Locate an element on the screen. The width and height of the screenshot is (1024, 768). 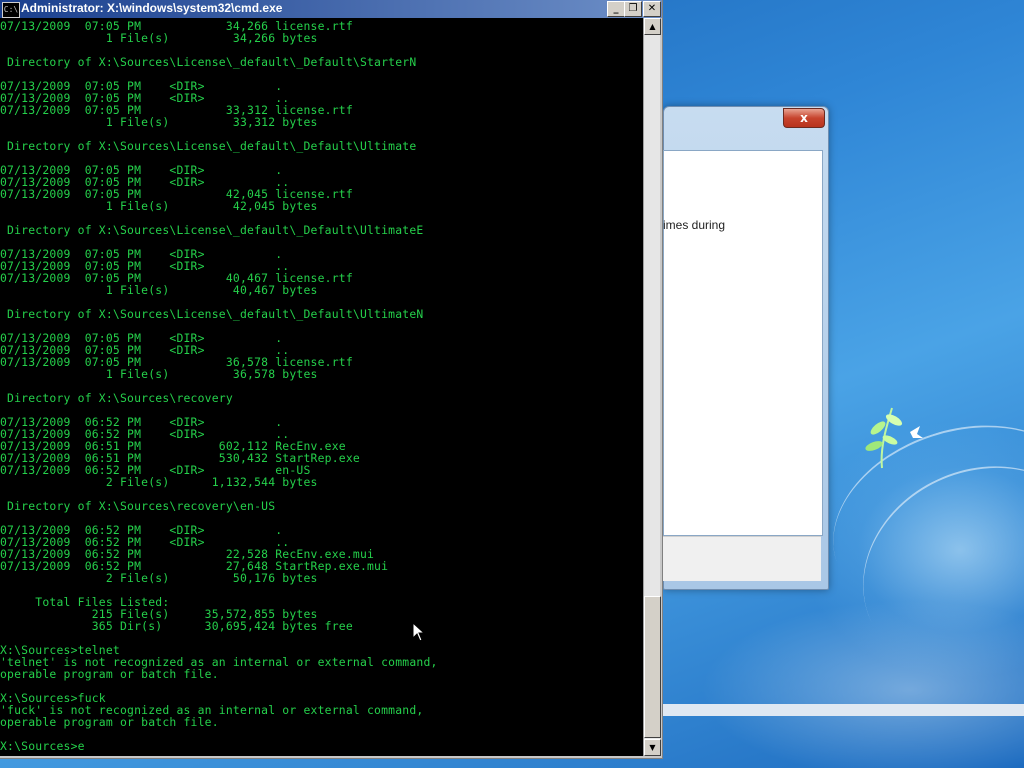
scroll-down-button: ▼ is located at coordinates (652, 747).